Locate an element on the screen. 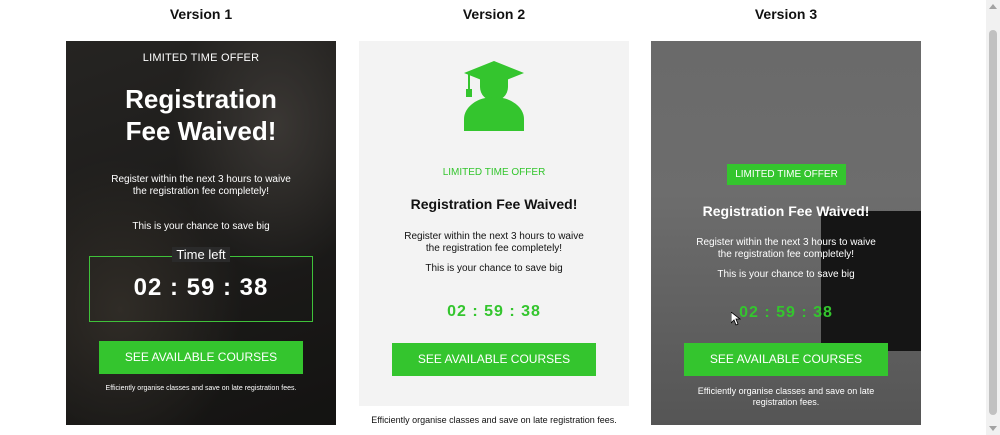 Image resolution: width=1000 pixels, height=435 pixels. graduate-icon is located at coordinates (494, 96).